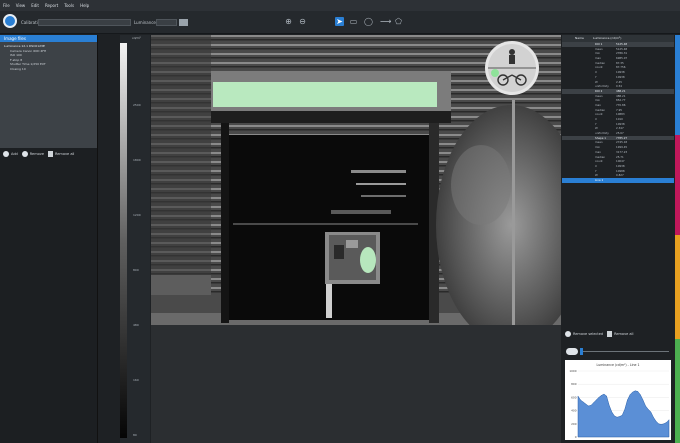  What do you see at coordinates (84, 22) in the screenshot?
I see `calibration-select` at bounding box center [84, 22].